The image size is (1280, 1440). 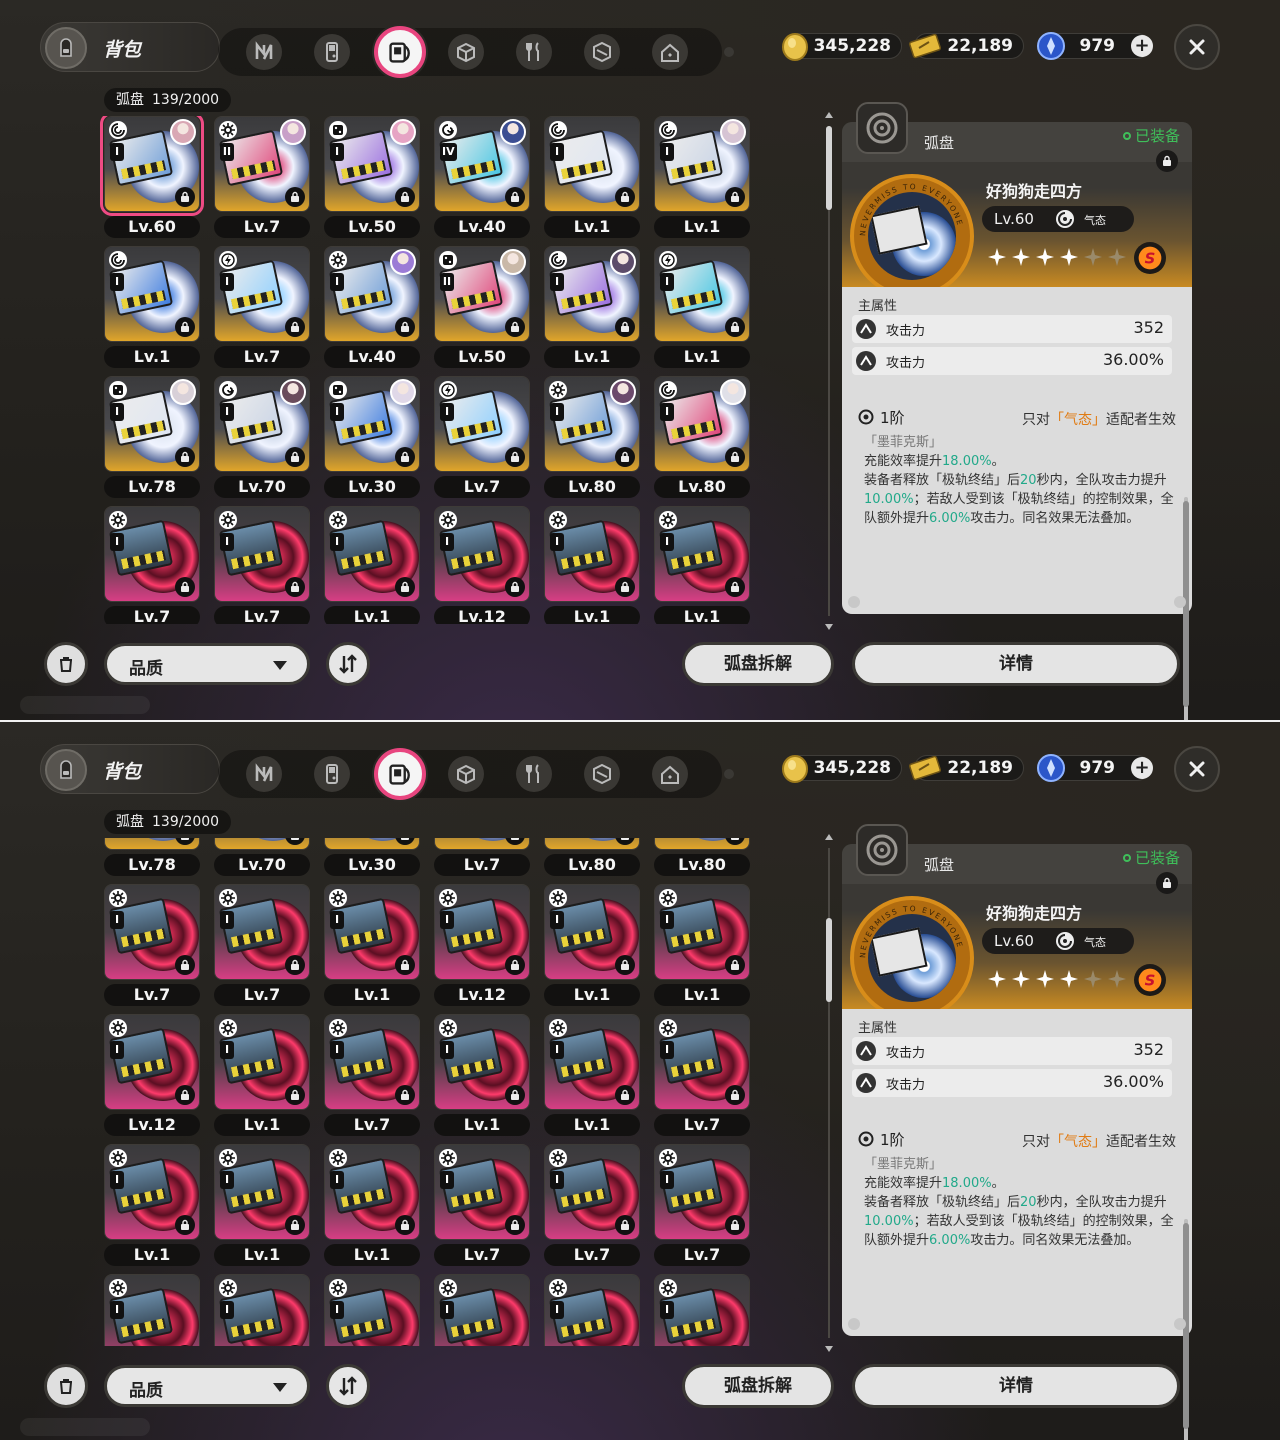 What do you see at coordinates (1197, 769) in the screenshot?
I see `close-button` at bounding box center [1197, 769].